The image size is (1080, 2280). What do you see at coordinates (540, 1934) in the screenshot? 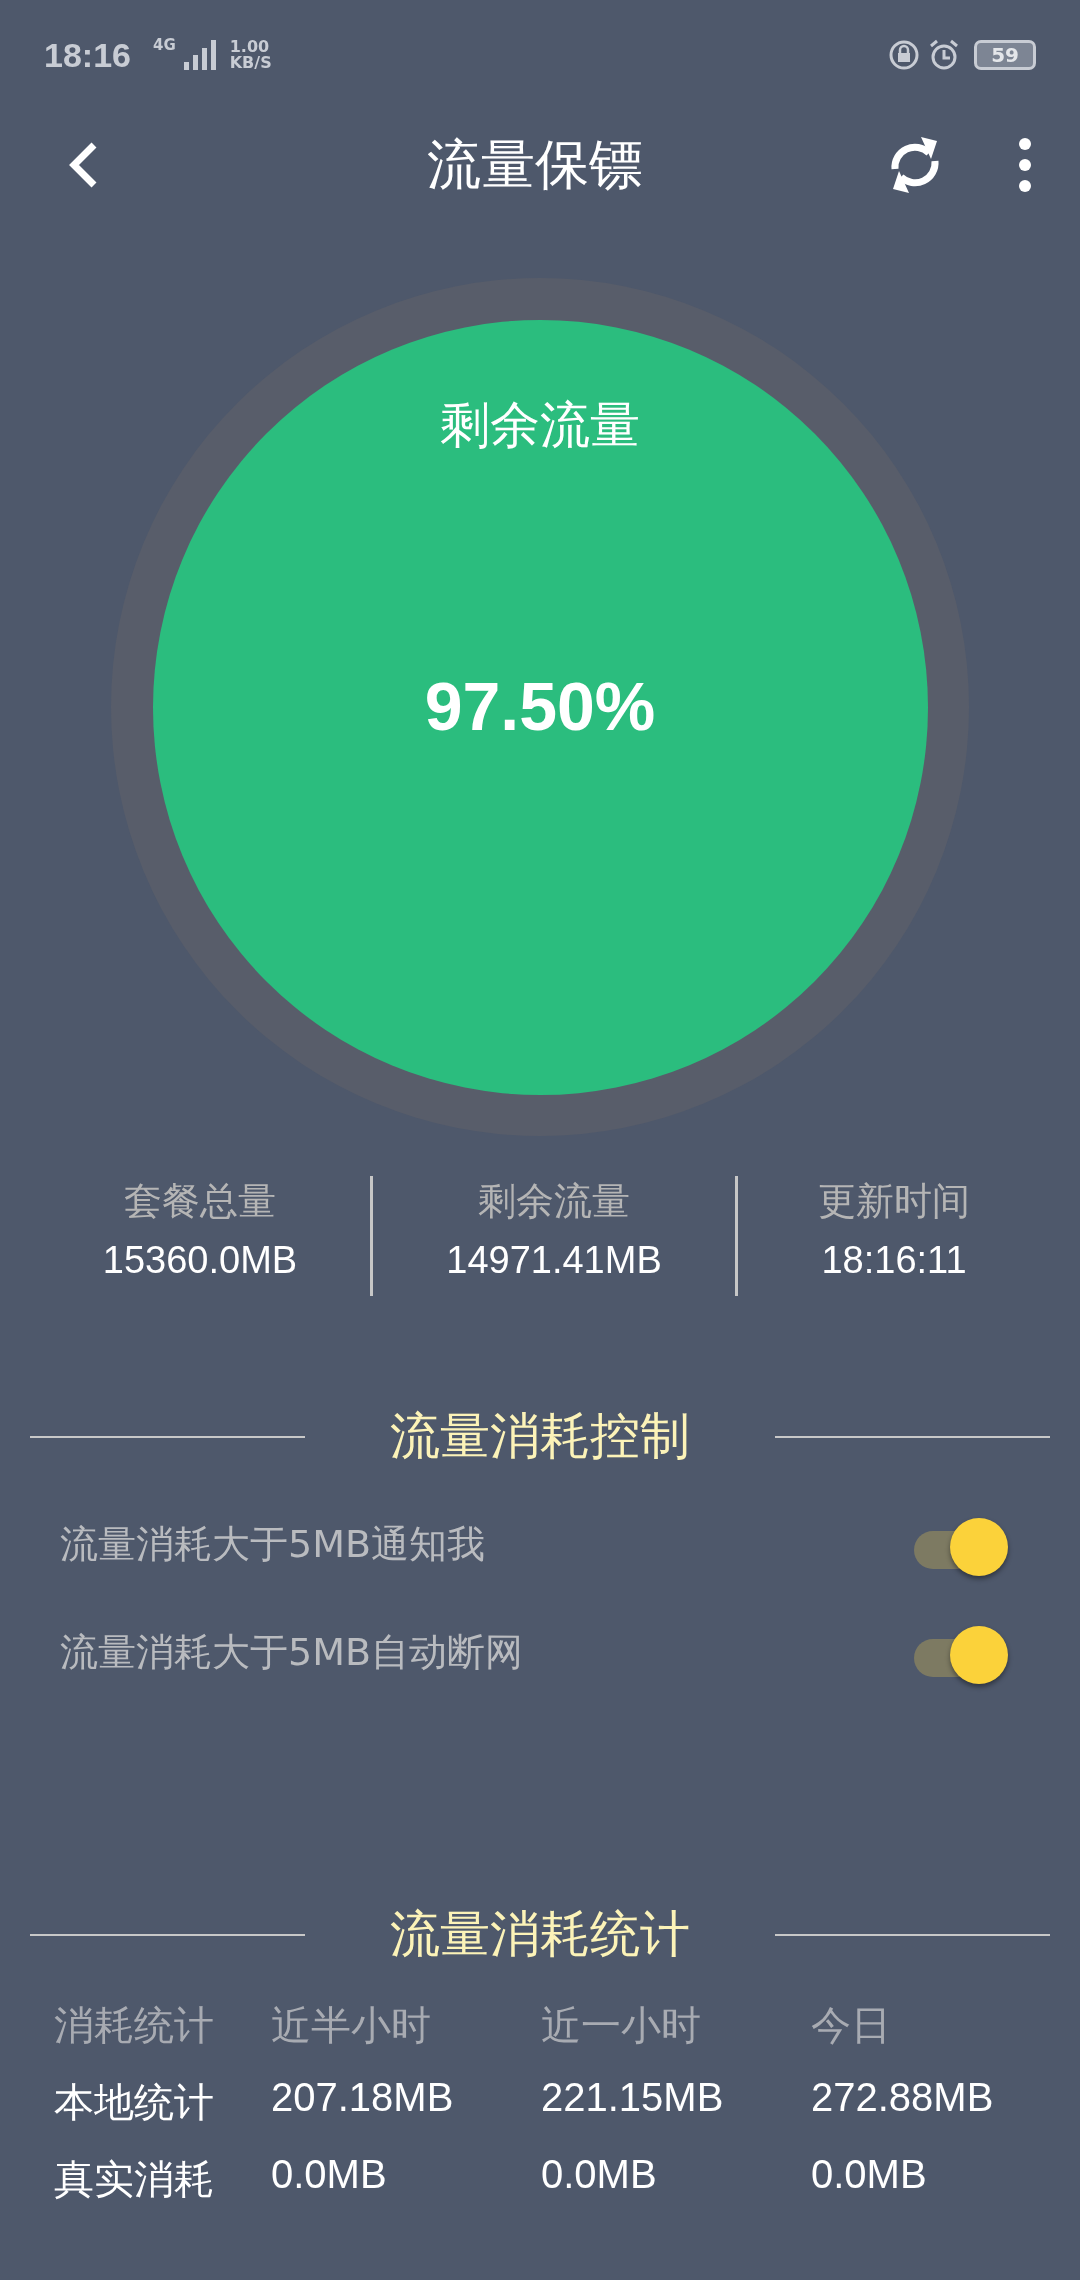
I see `section-title: 流量消耗统计` at bounding box center [540, 1934].